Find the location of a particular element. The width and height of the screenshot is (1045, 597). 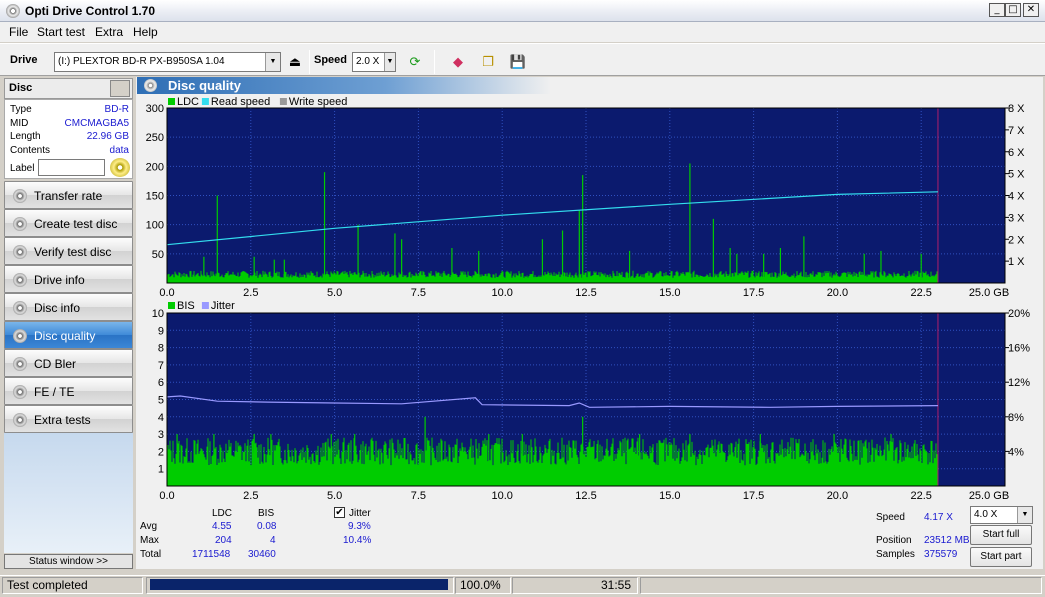

close-button: ✕ is located at coordinates (1031, 10).